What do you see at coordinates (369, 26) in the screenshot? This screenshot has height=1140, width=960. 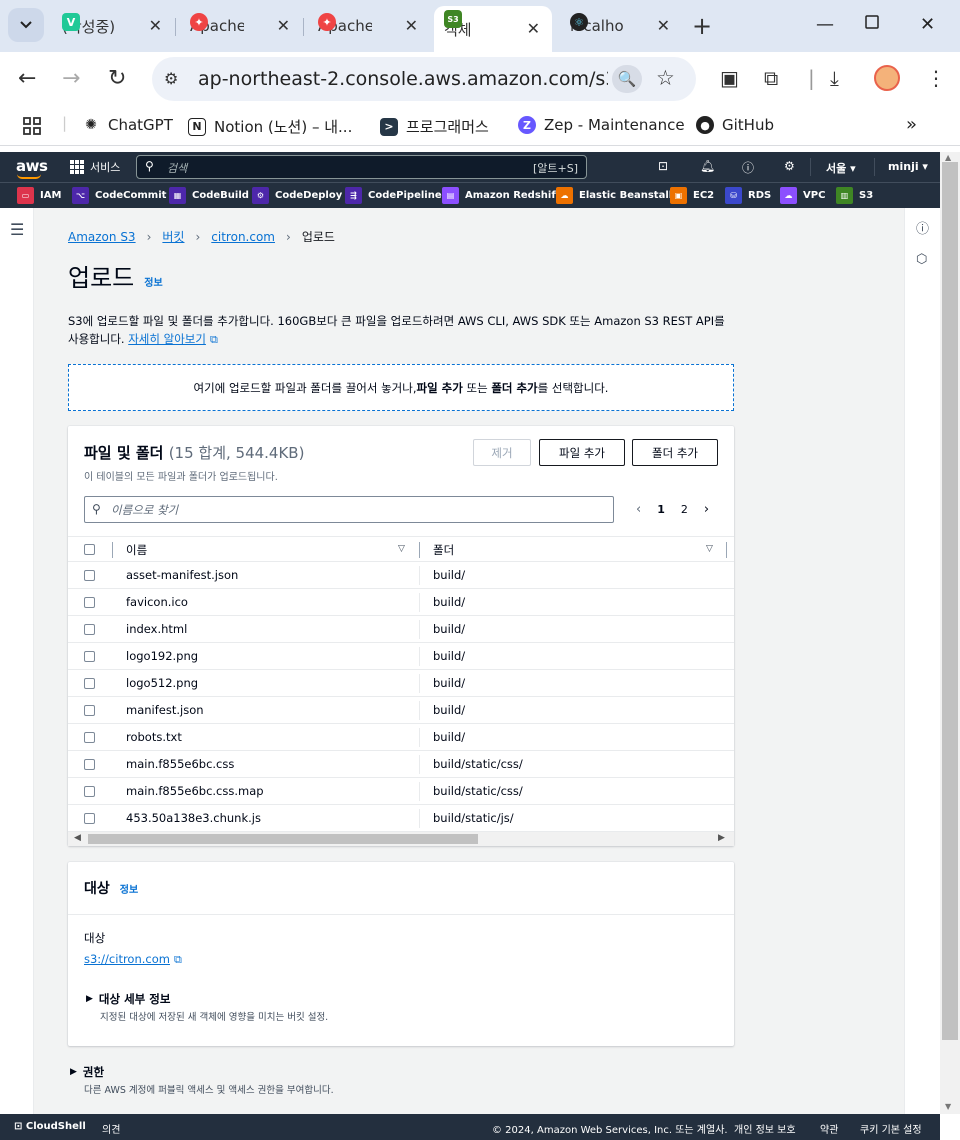 I see `tab-2: ✦ Apache ✕` at bounding box center [369, 26].